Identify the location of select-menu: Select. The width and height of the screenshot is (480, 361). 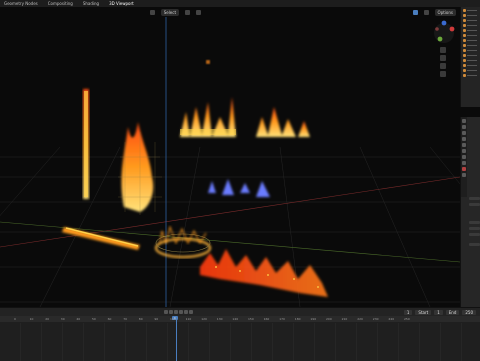
(170, 12).